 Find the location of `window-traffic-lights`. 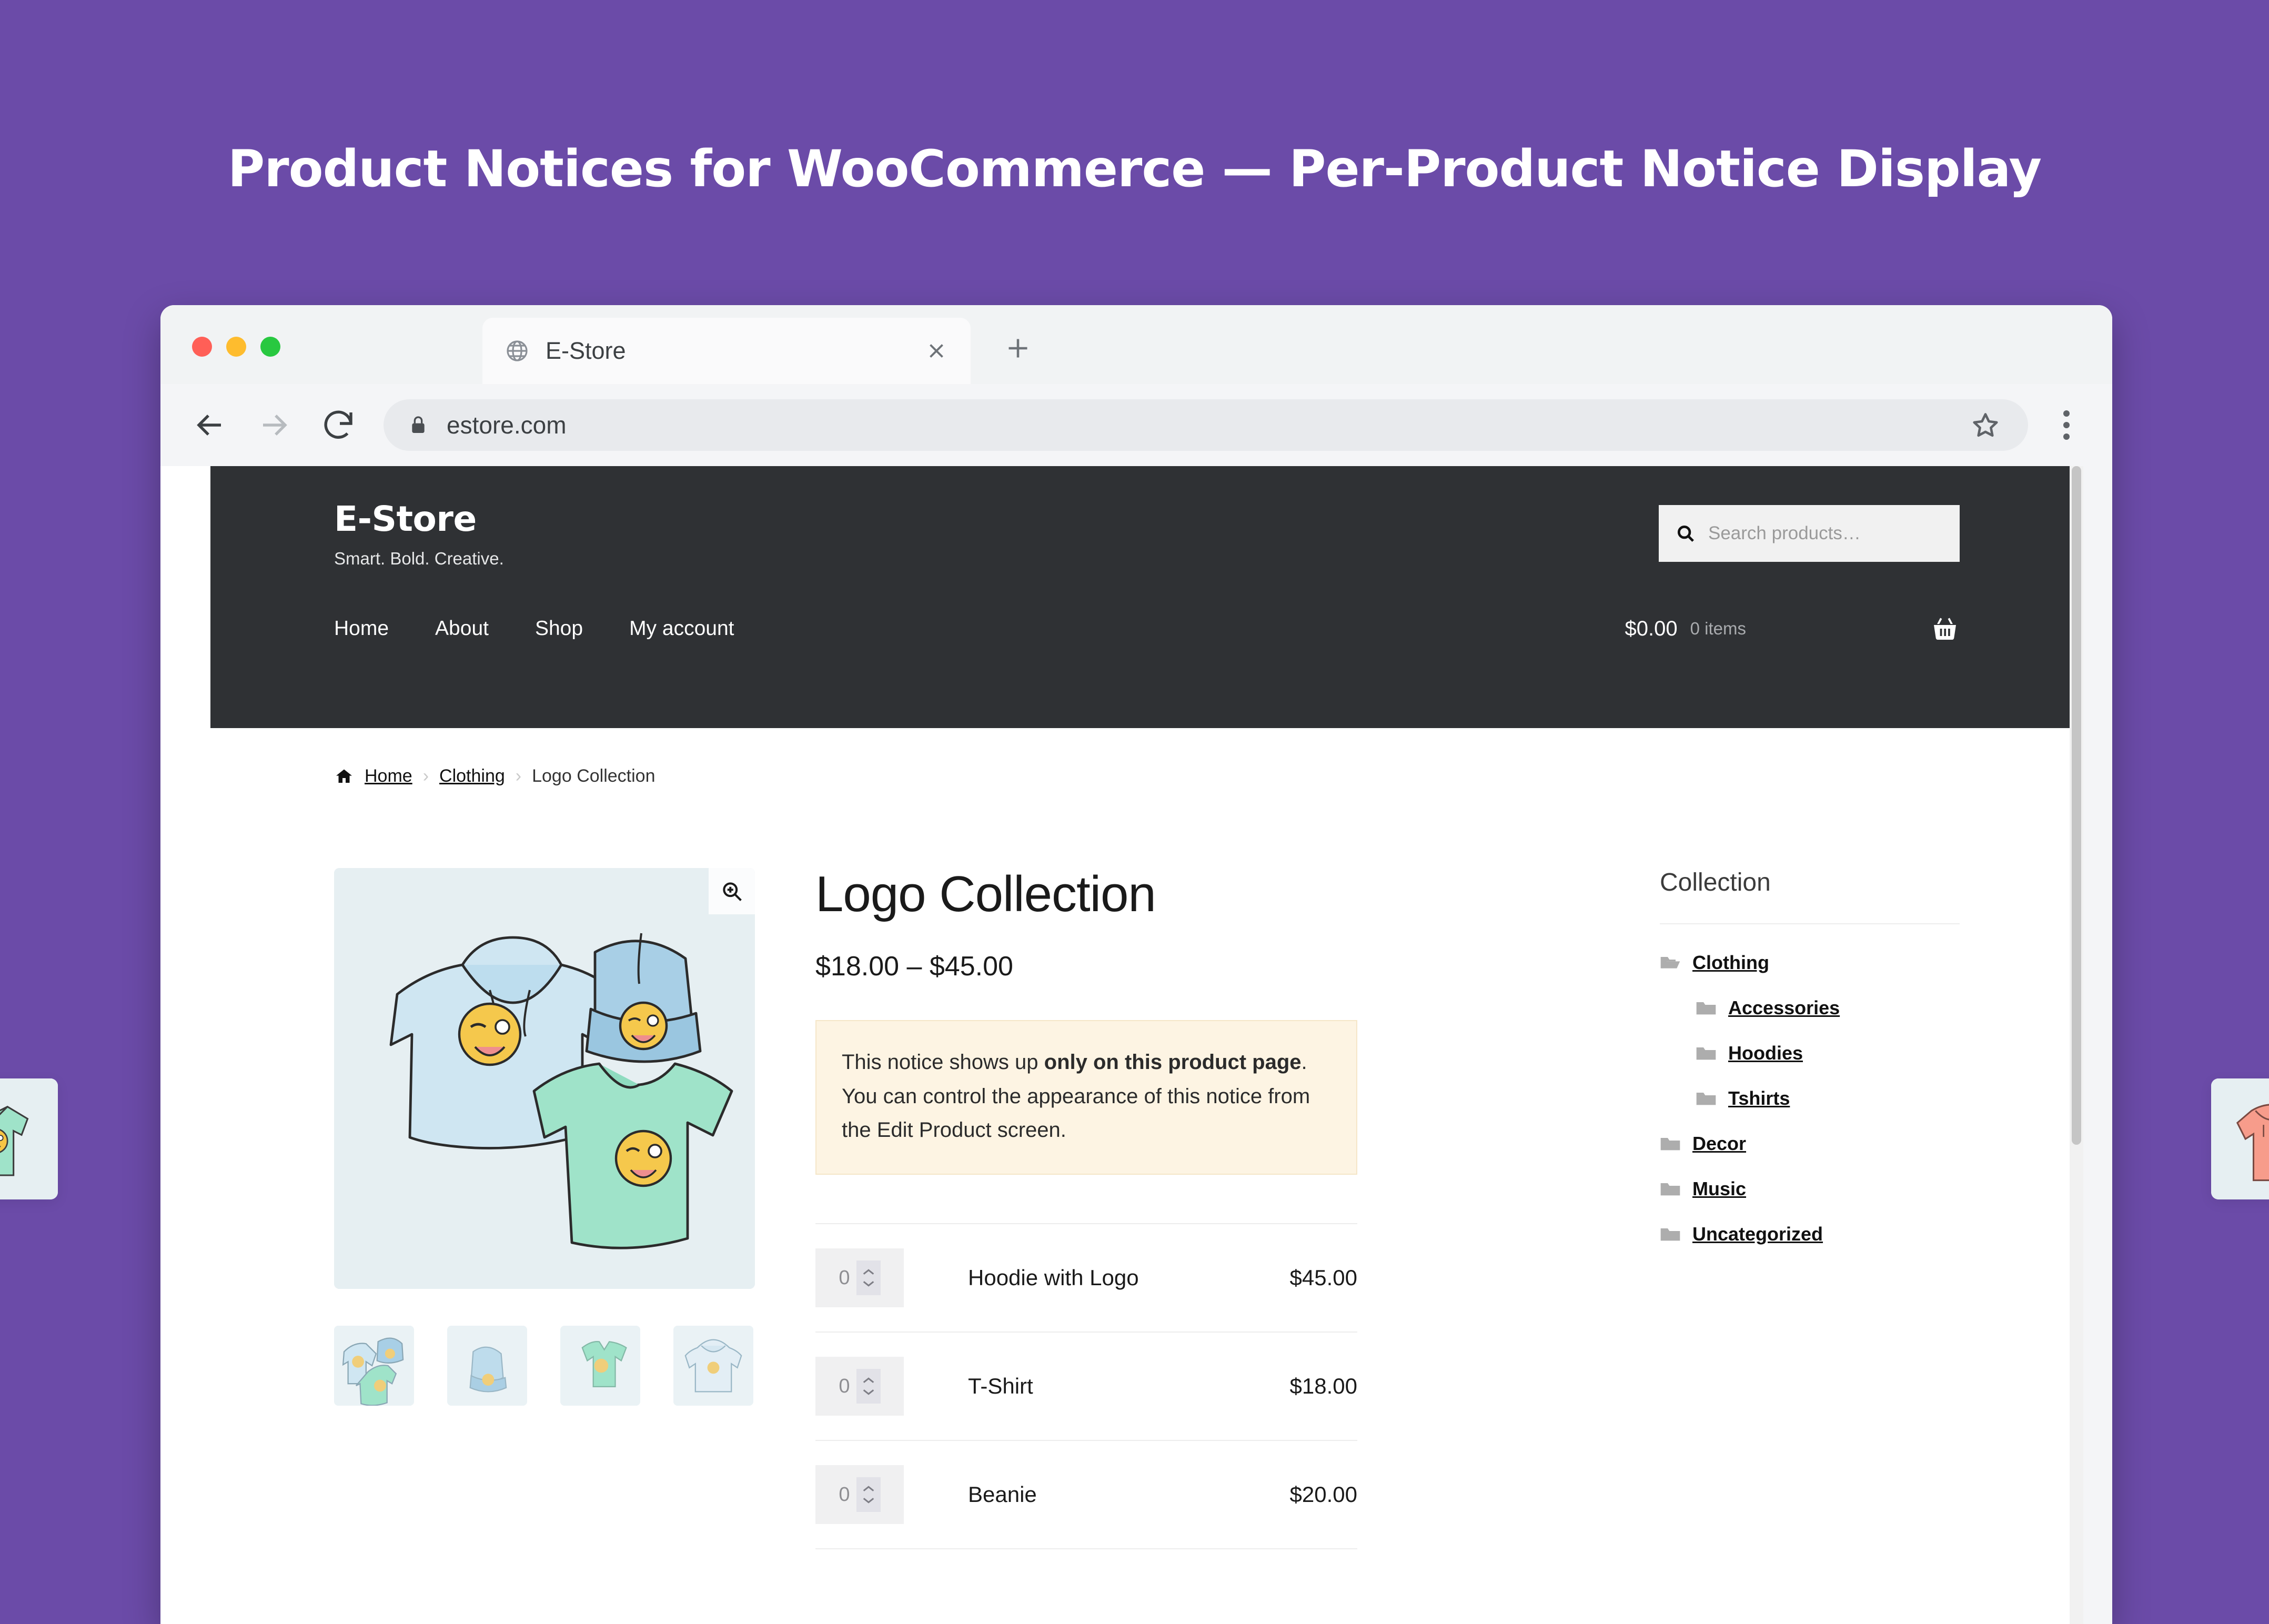

window-traffic-lights is located at coordinates (236, 347).